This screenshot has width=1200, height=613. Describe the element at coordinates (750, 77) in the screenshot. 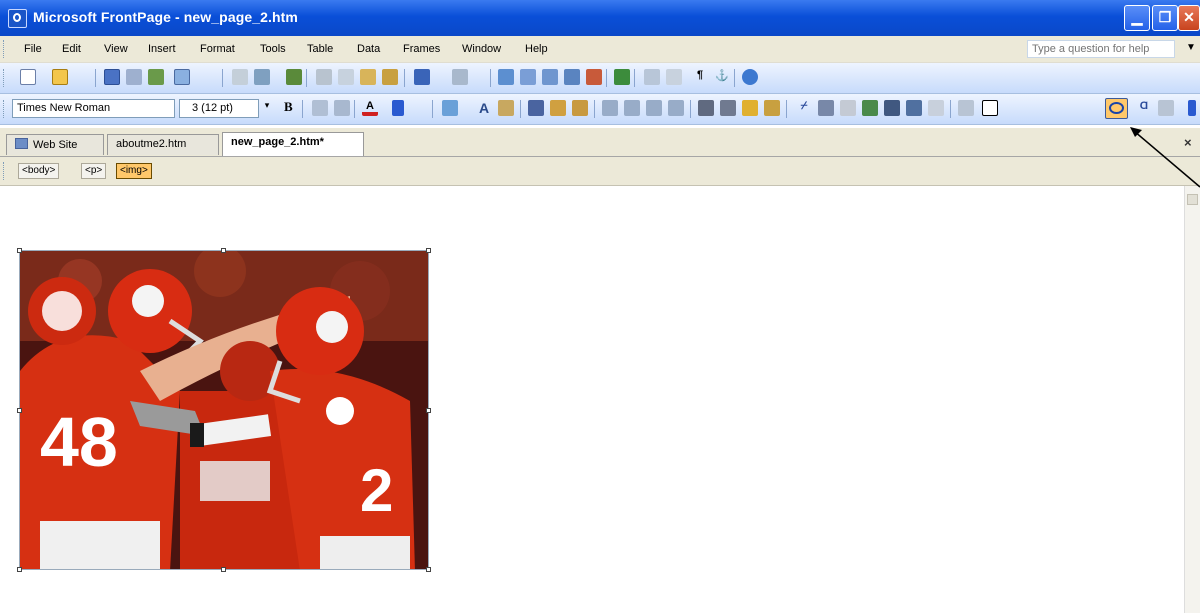

I see `help-icon` at that location.